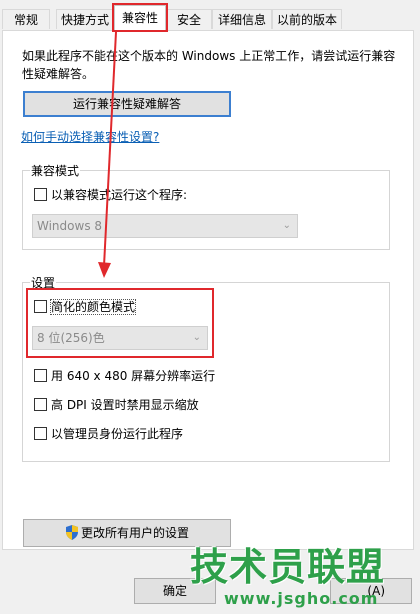  Describe the element at coordinates (175, 591) in the screenshot. I see `ok-button: 确定` at that location.